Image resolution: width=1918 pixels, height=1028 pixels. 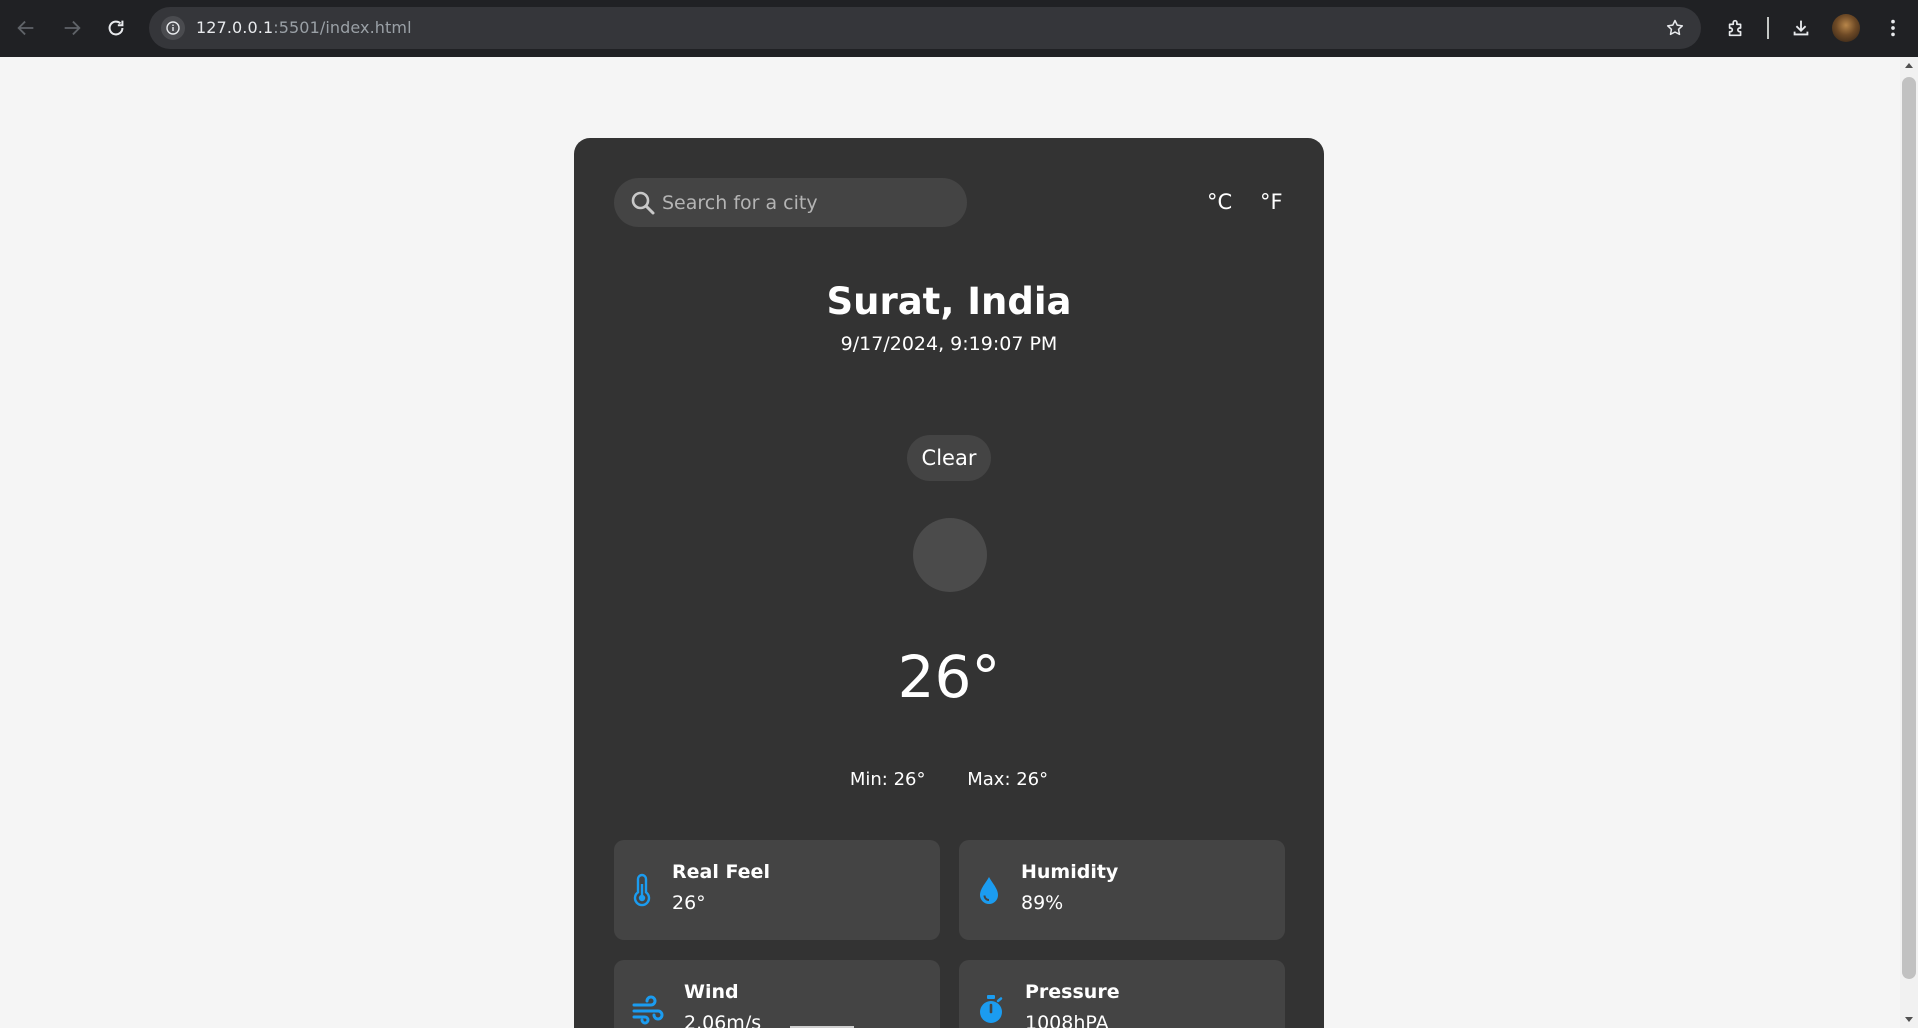 What do you see at coordinates (949, 344) in the screenshot?
I see `local-datetime: 9/17/2024, 9:19:07 PM` at bounding box center [949, 344].